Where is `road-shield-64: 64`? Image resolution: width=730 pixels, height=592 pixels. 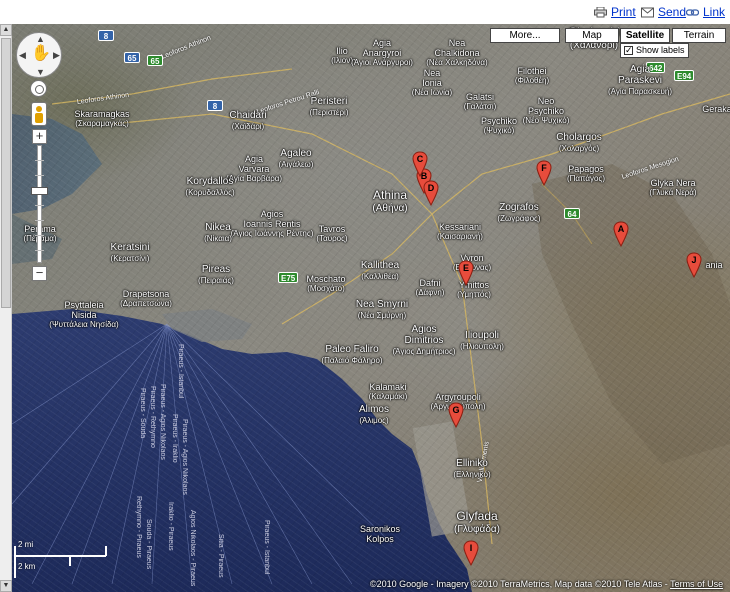 road-shield-64: 64 is located at coordinates (572, 213).